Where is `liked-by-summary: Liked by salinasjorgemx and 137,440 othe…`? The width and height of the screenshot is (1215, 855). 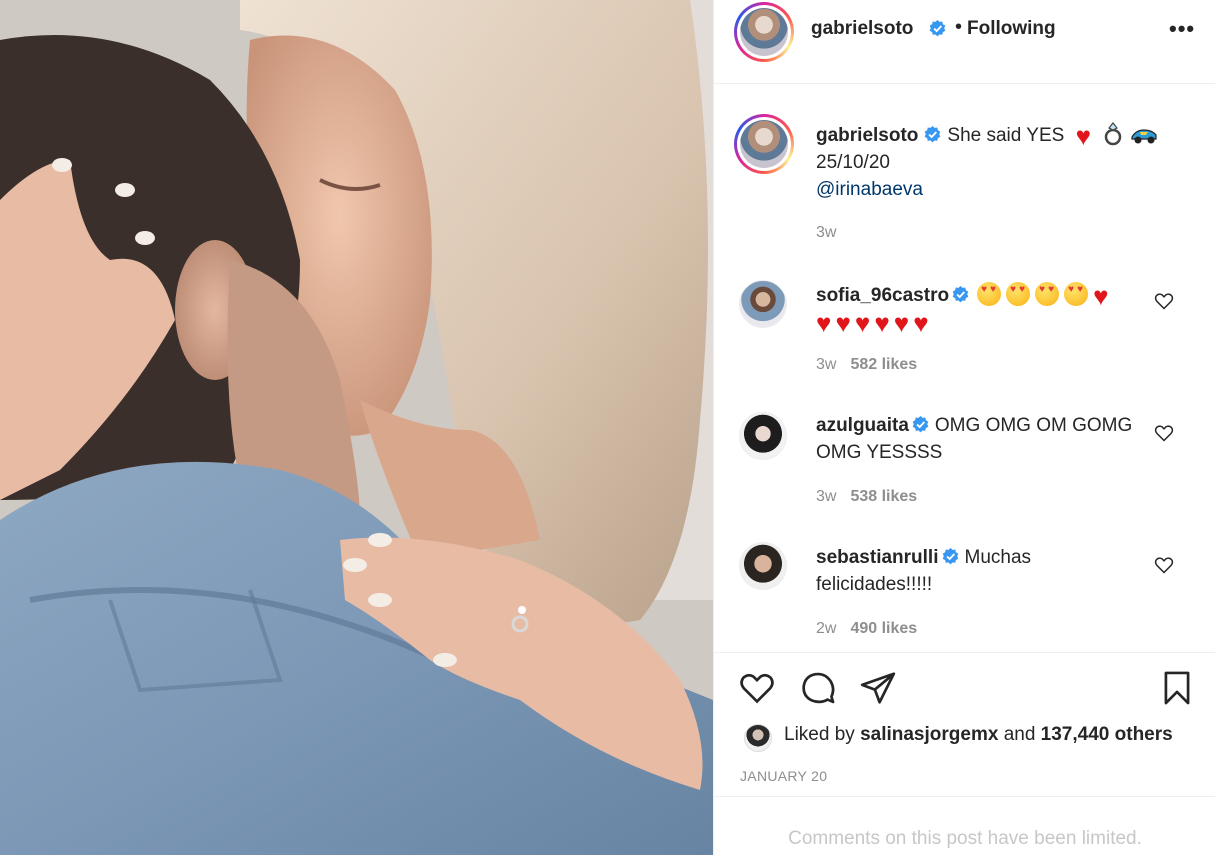 liked-by-summary: Liked by salinasjorgemx and 137,440 othe… is located at coordinates (978, 735).